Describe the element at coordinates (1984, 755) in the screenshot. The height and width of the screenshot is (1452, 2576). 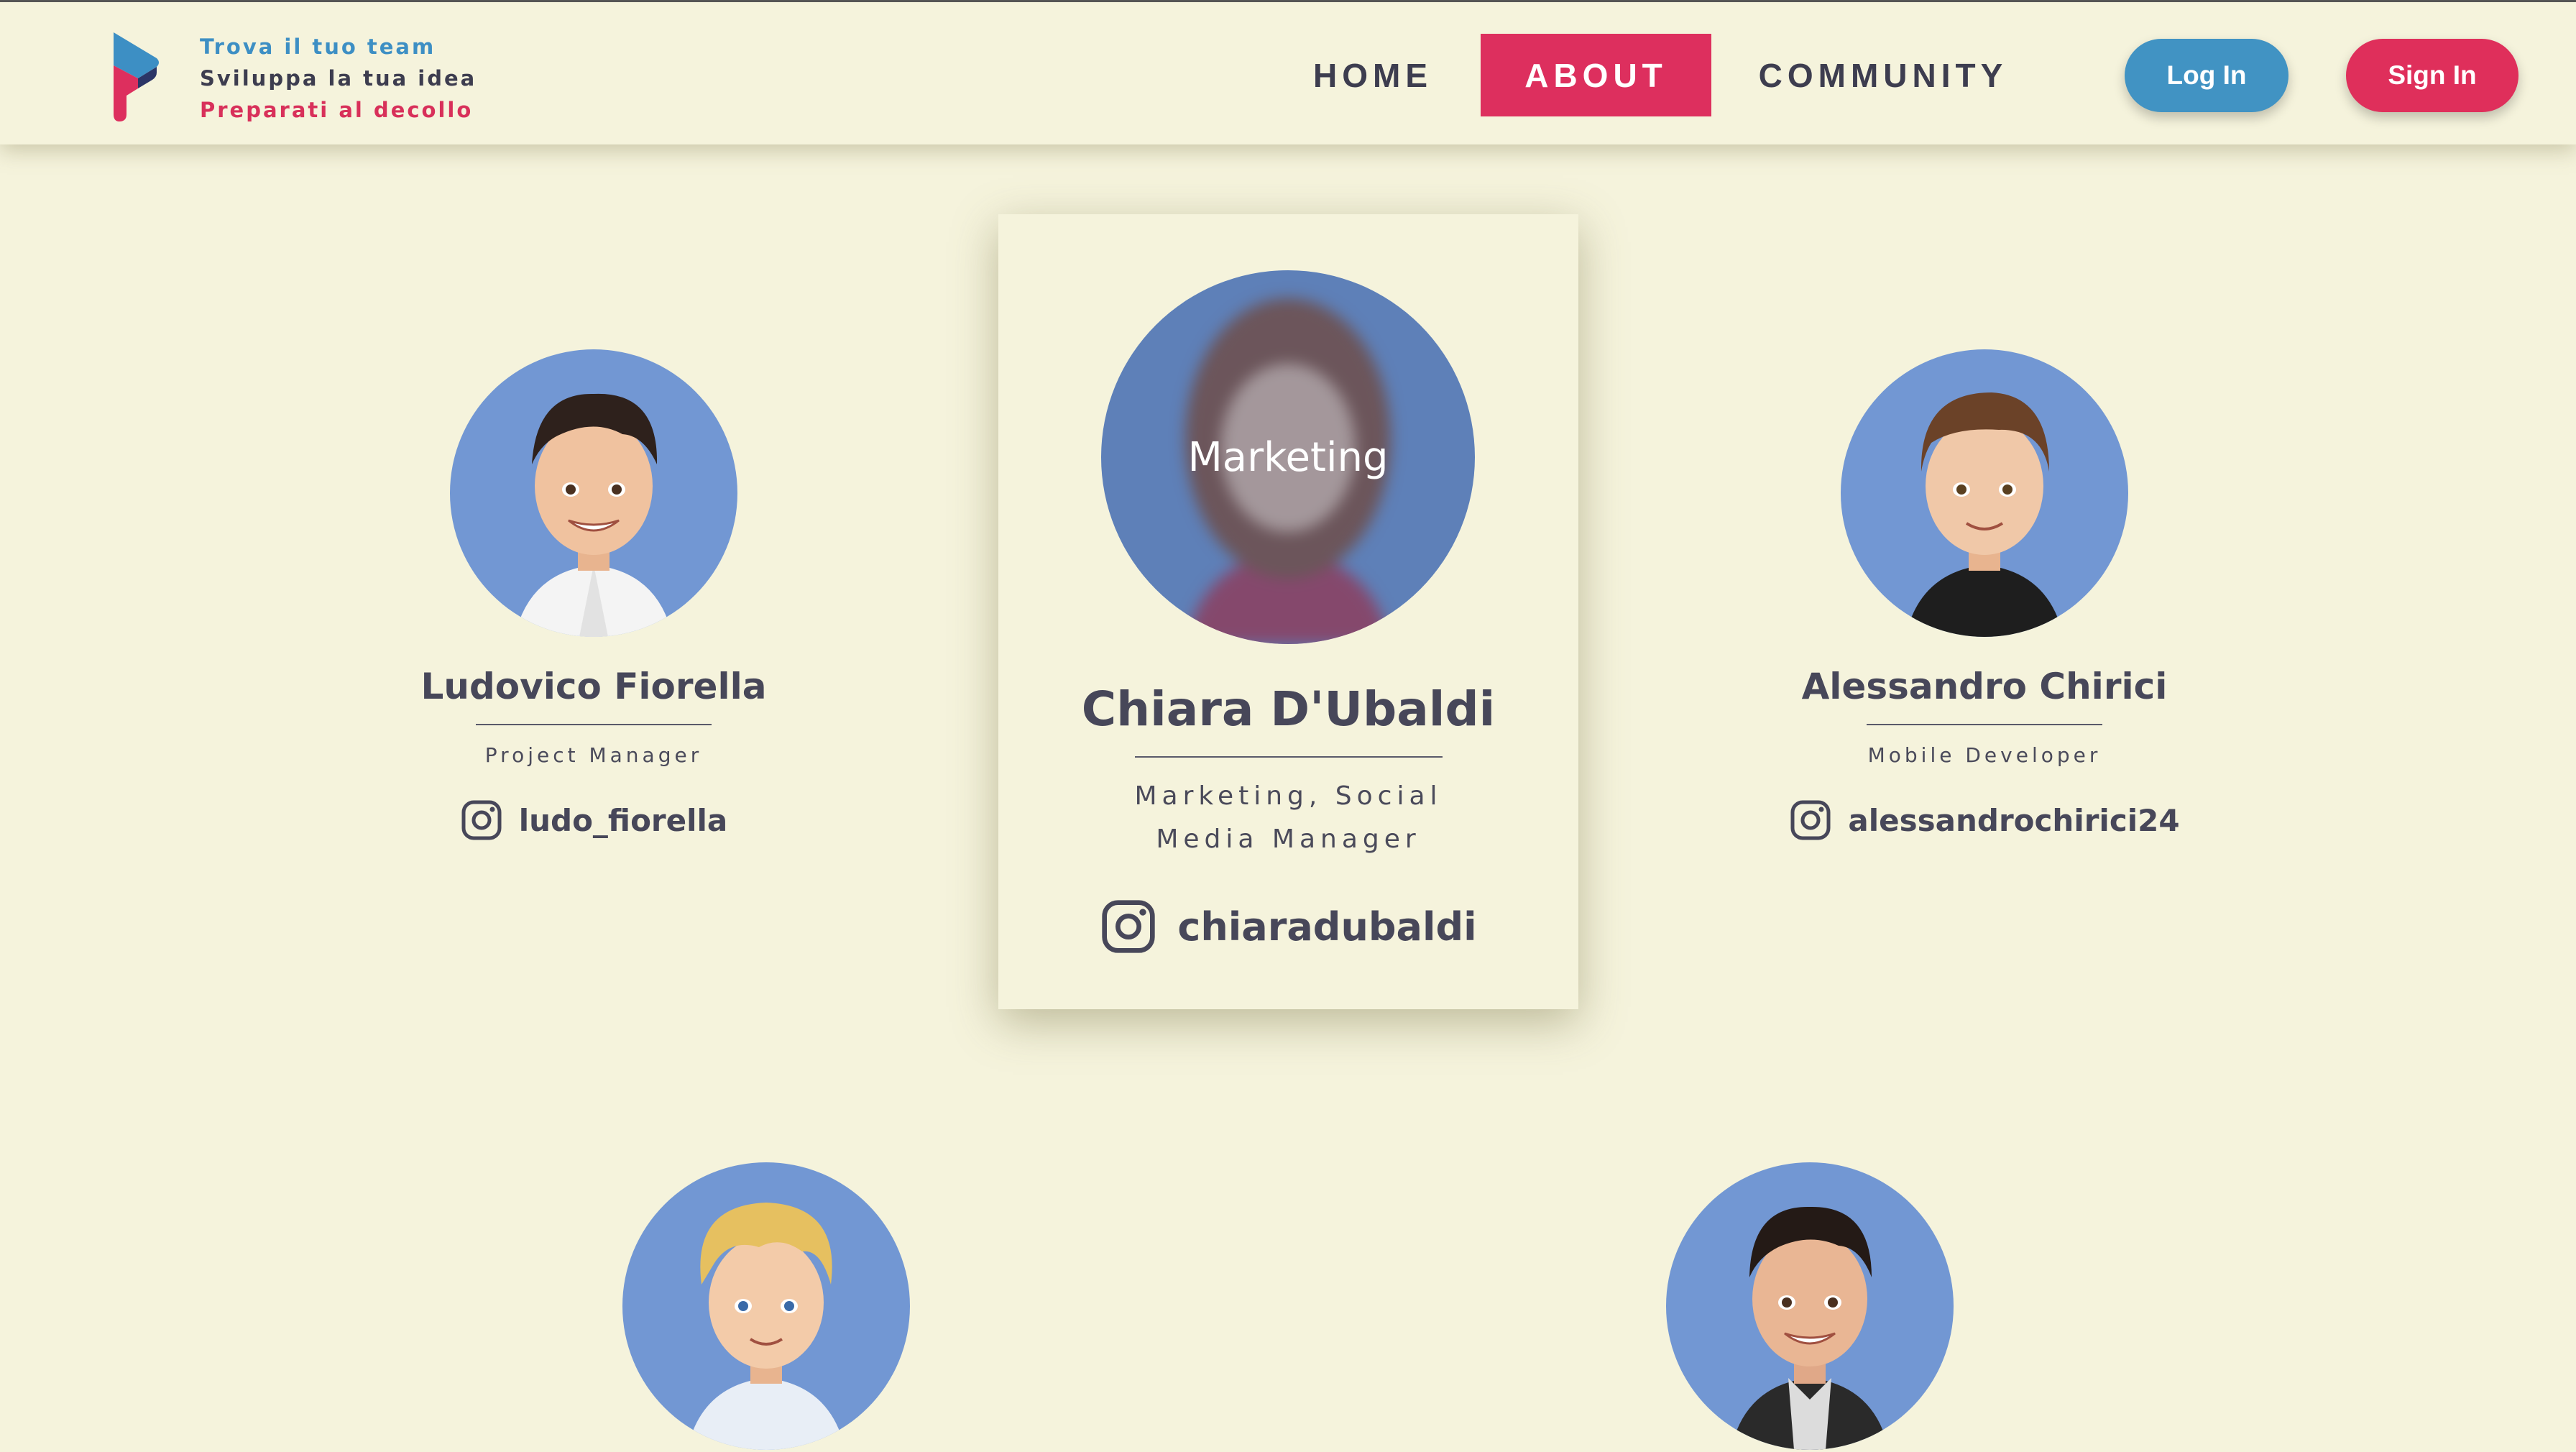
I see `member-role: Mobile Developer` at that location.